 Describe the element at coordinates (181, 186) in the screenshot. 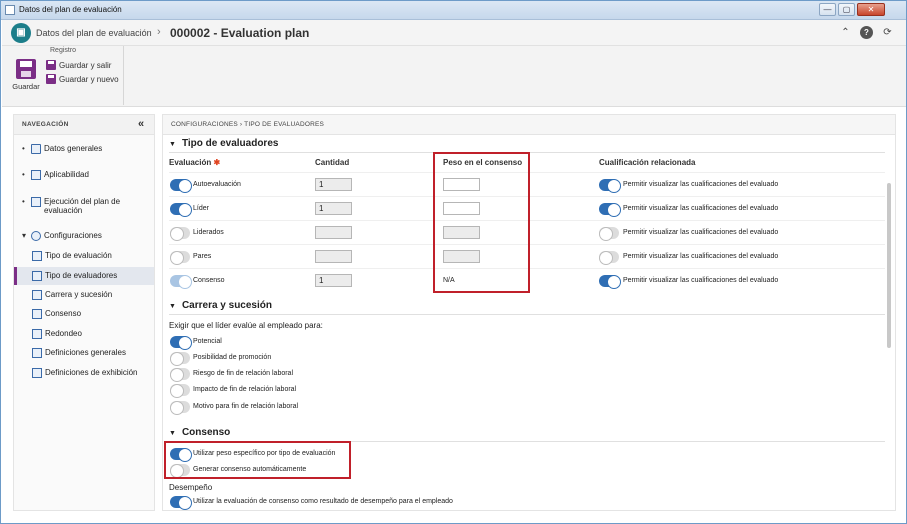

I see `autoevaluacion-toggle` at that location.